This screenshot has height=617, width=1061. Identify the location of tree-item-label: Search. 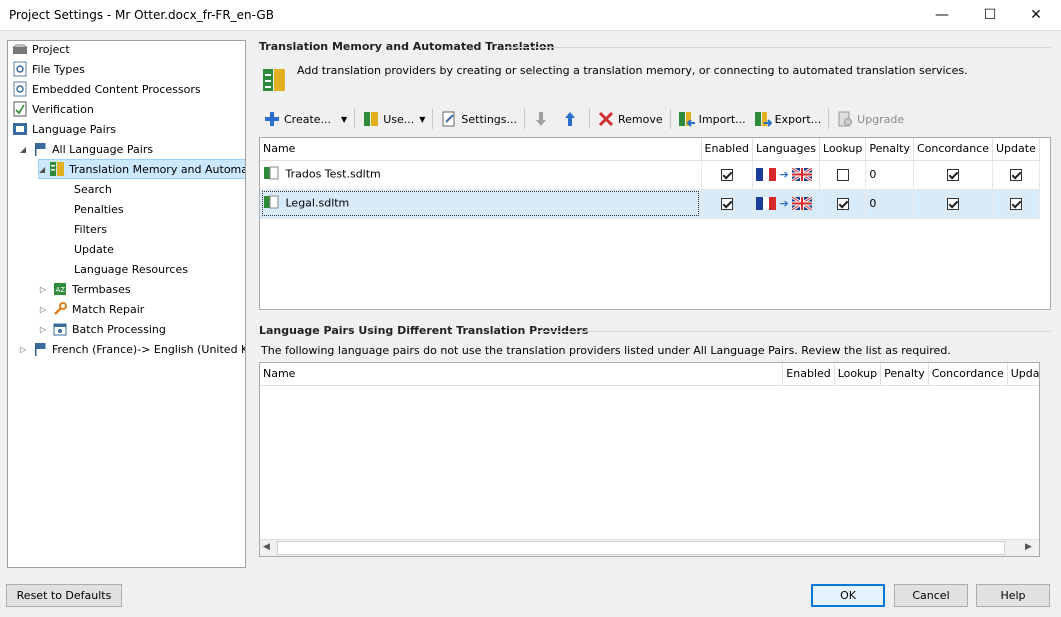
(93, 189).